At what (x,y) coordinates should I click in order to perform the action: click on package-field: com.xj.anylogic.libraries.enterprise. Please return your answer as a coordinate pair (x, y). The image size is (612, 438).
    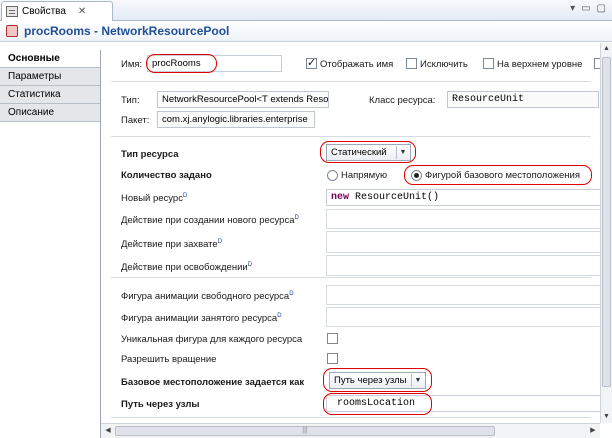
    Looking at the image, I should click on (236, 119).